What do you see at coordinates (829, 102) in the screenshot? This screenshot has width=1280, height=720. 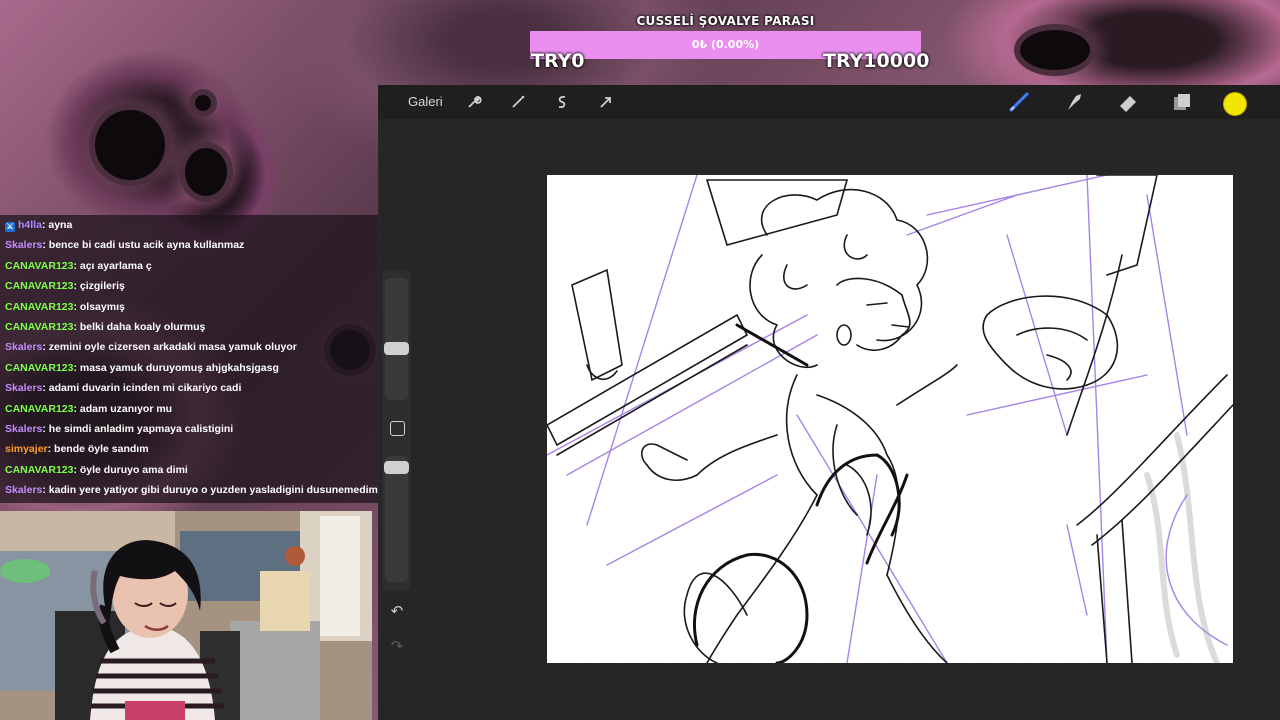 I see `top-toolbar: Galeri` at bounding box center [829, 102].